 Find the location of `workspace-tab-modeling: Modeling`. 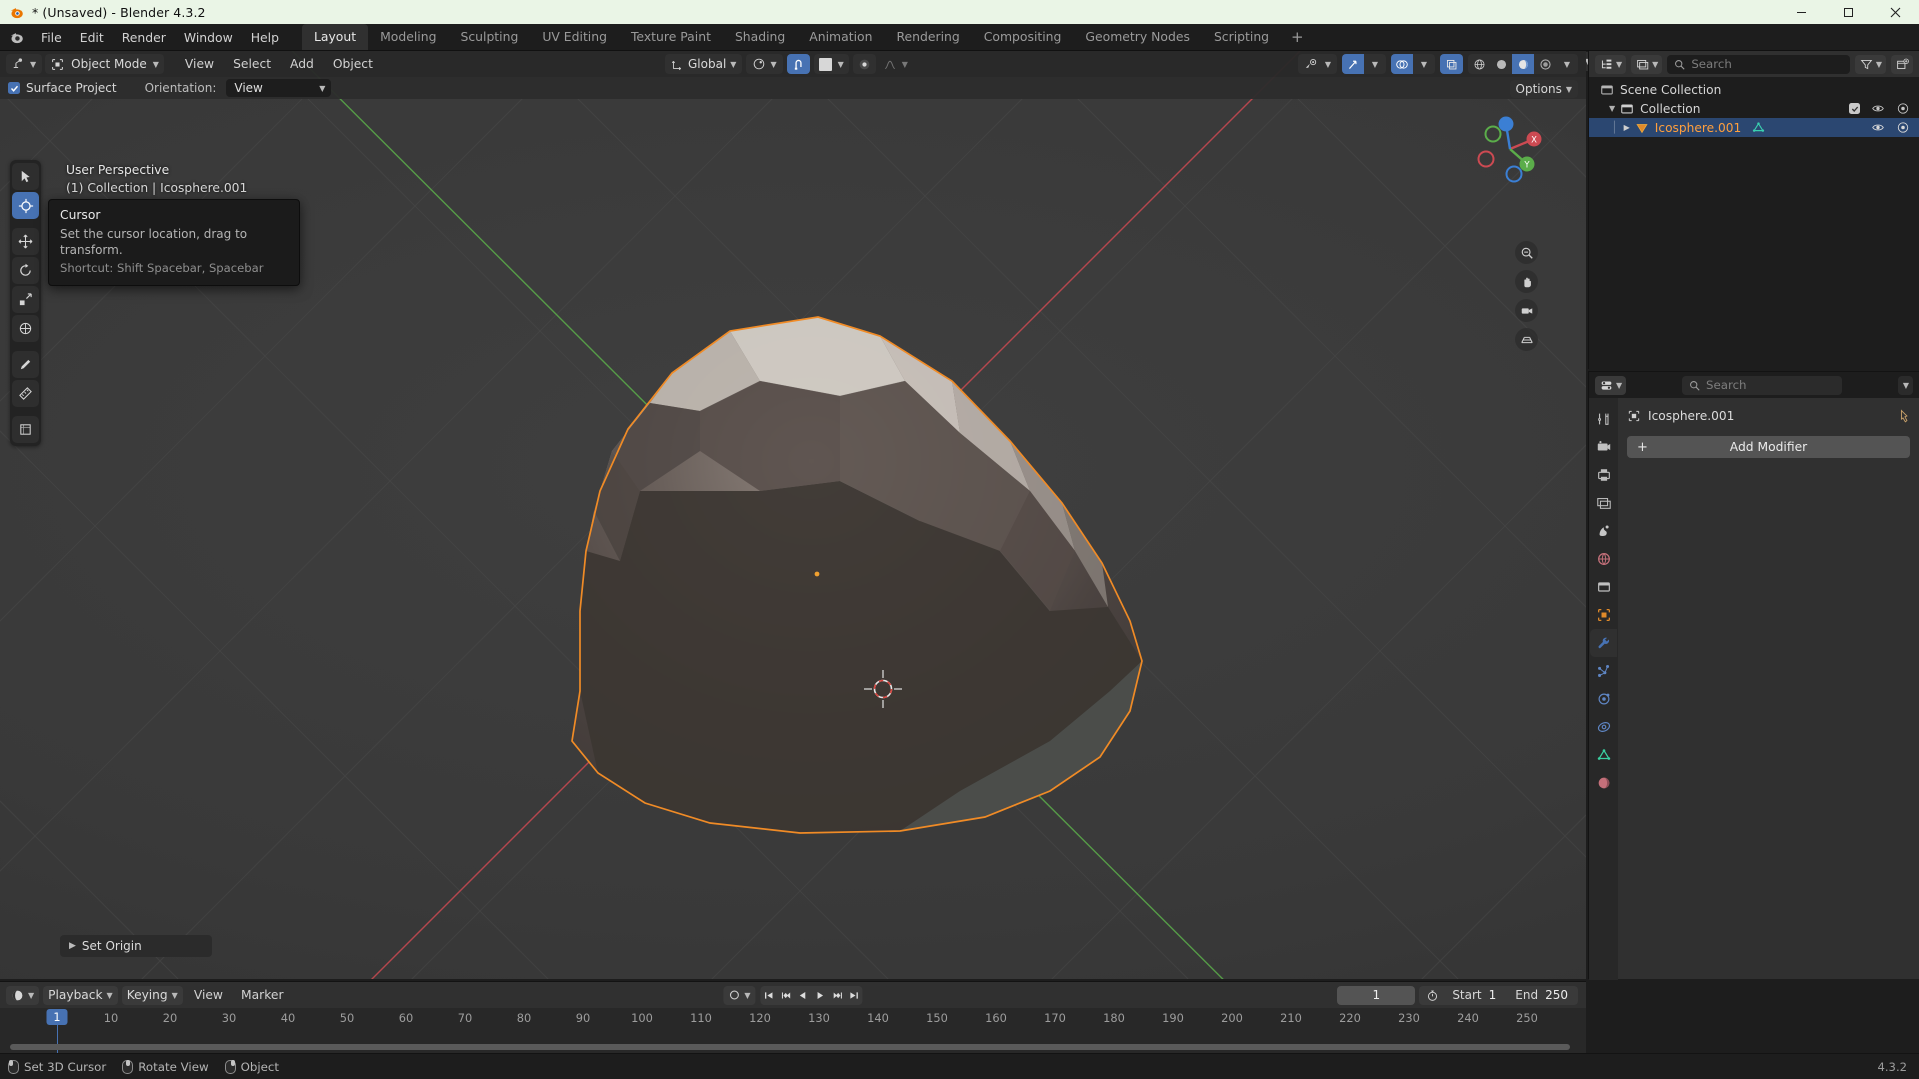

workspace-tab-modeling: Modeling is located at coordinates (408, 37).